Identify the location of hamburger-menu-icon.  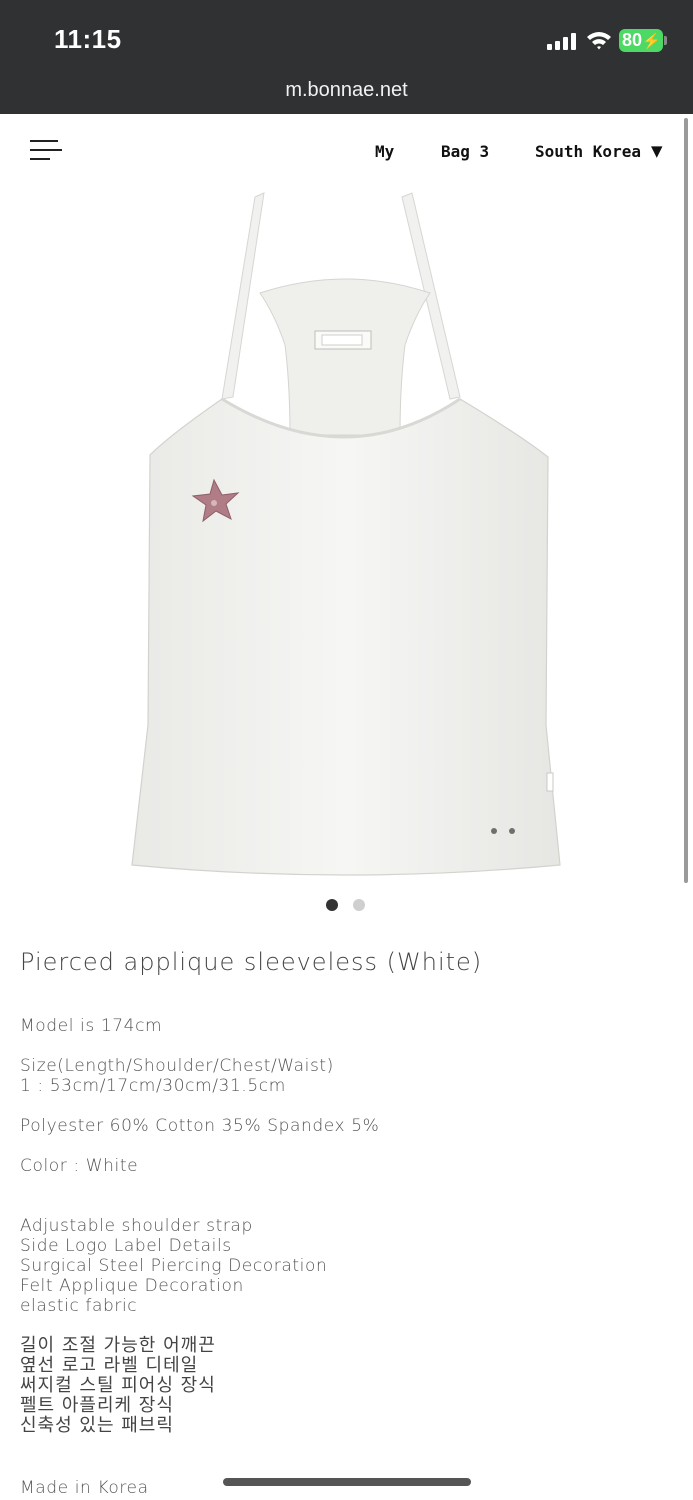
(46, 151).